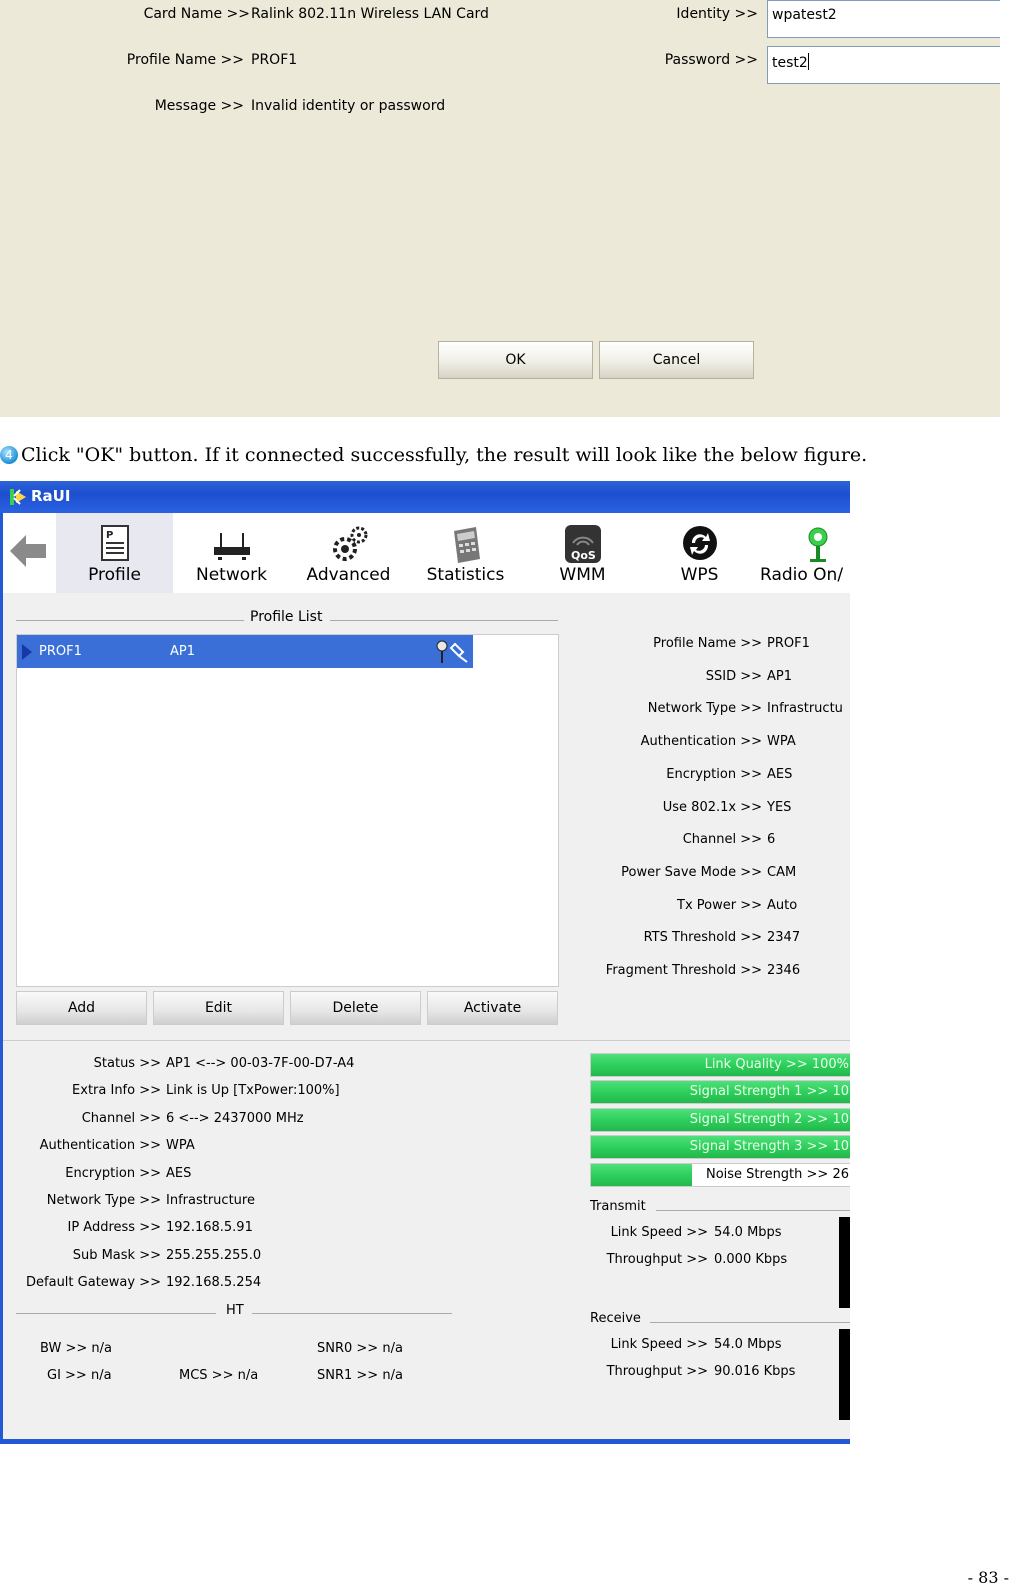 Image resolution: width=1027 pixels, height=1596 pixels. I want to click on tab-network-label: Network, so click(231, 575).